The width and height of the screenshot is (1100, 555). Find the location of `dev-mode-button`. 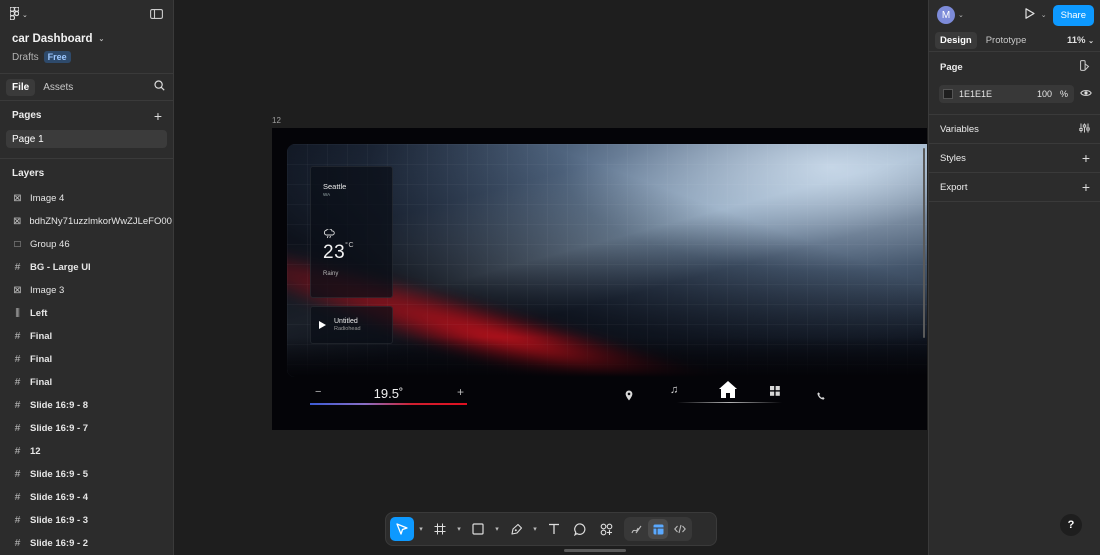

dev-mode-button is located at coordinates (680, 529).